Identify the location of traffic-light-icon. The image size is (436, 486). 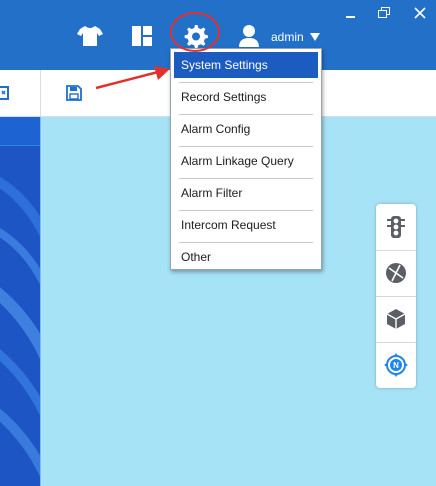
(396, 227).